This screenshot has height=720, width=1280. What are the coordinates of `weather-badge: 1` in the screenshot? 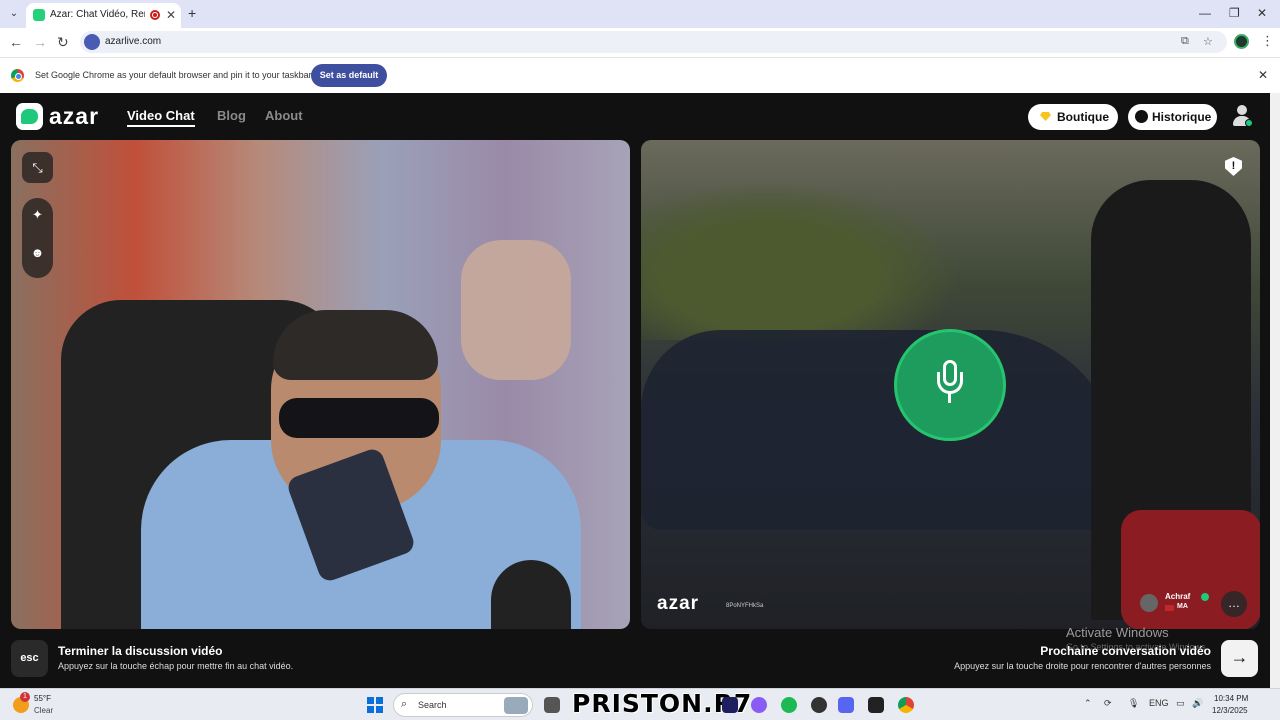 It's located at (25, 697).